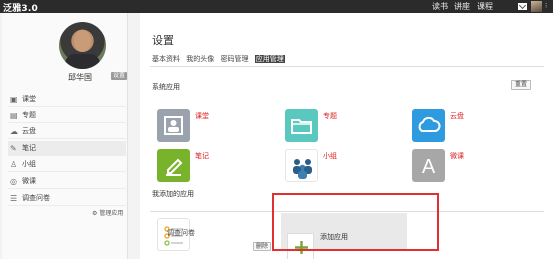 The height and width of the screenshot is (259, 553). Describe the element at coordinates (200, 59) in the screenshot. I see `tab-my-avatar: 我的头像` at that location.